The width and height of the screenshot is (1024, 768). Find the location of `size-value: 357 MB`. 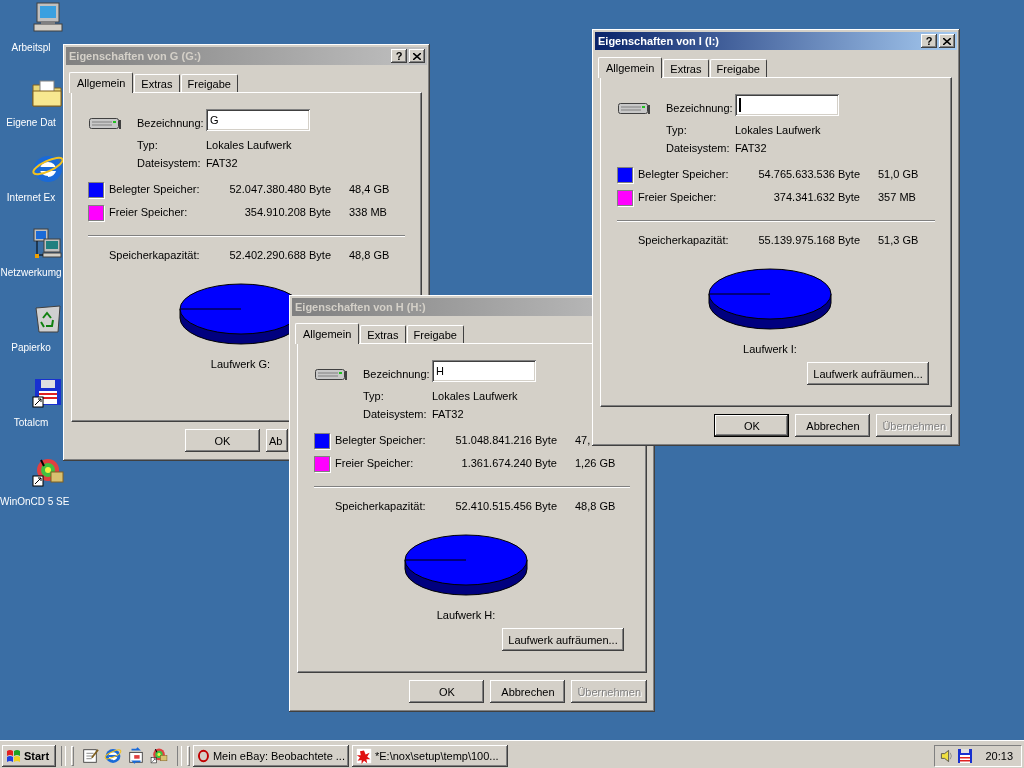

size-value: 357 MB is located at coordinates (897, 197).